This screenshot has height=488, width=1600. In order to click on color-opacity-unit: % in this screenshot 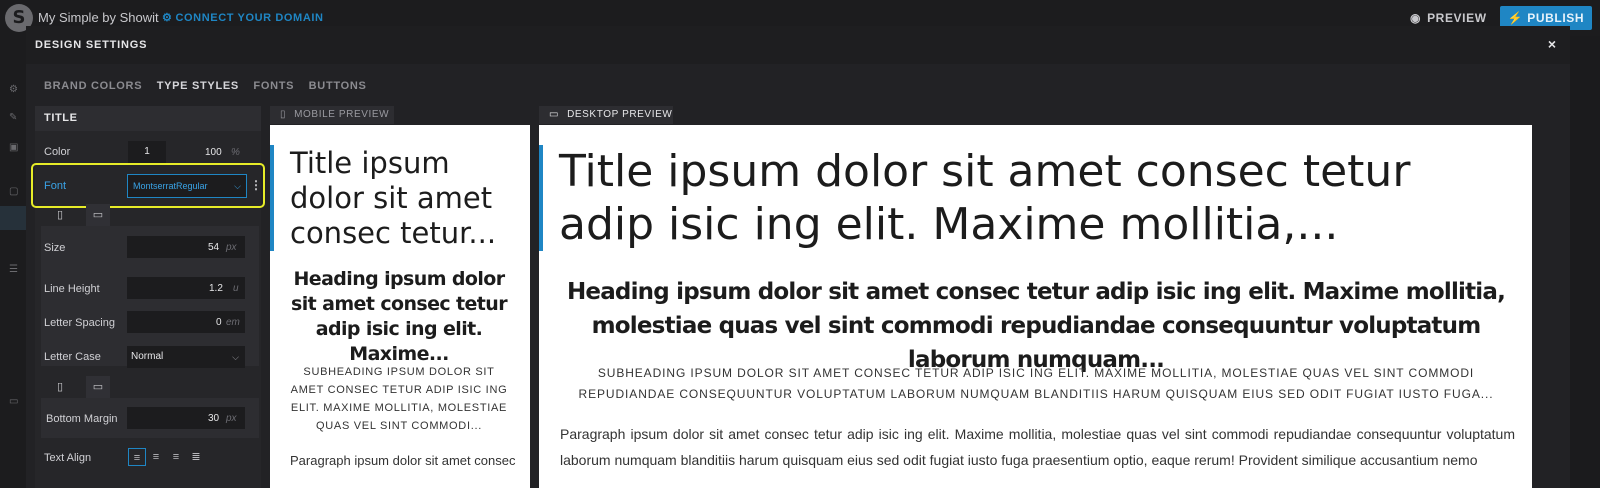, I will do `click(235, 152)`.